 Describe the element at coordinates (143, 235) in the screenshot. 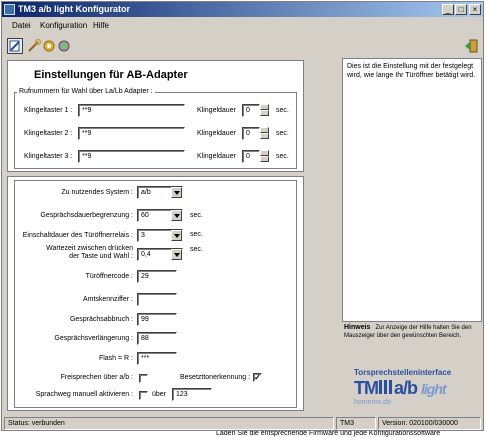

I see `einschaltdauer-value: 3` at that location.